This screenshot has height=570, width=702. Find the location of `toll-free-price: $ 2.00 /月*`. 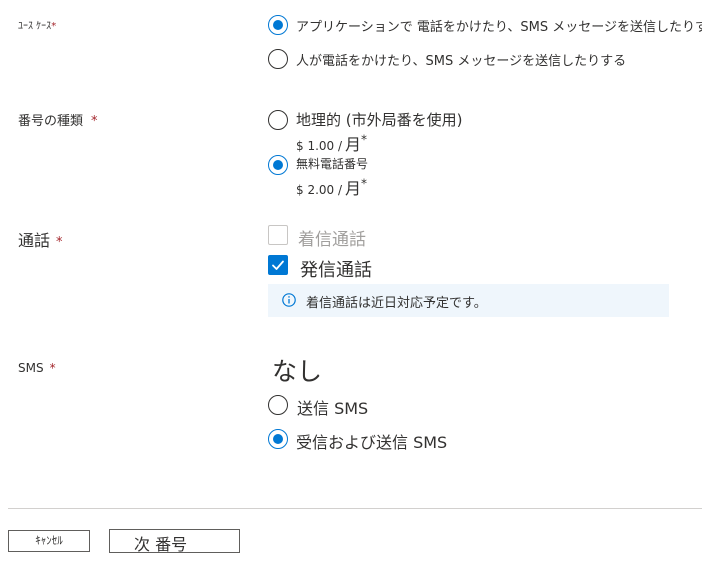

toll-free-price: $ 2.00 /月* is located at coordinates (331, 187).